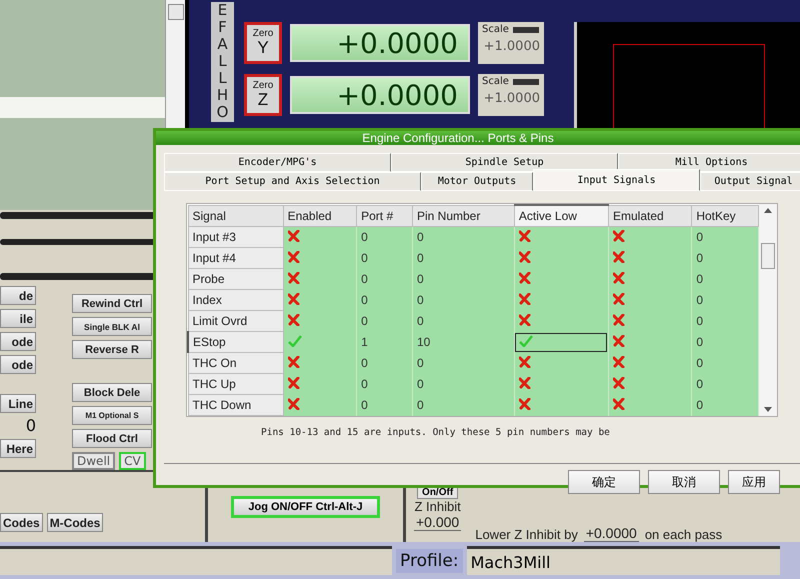  What do you see at coordinates (478, 138) in the screenshot?
I see `dialog-title: Engine Configuration... Ports & Pins` at bounding box center [478, 138].